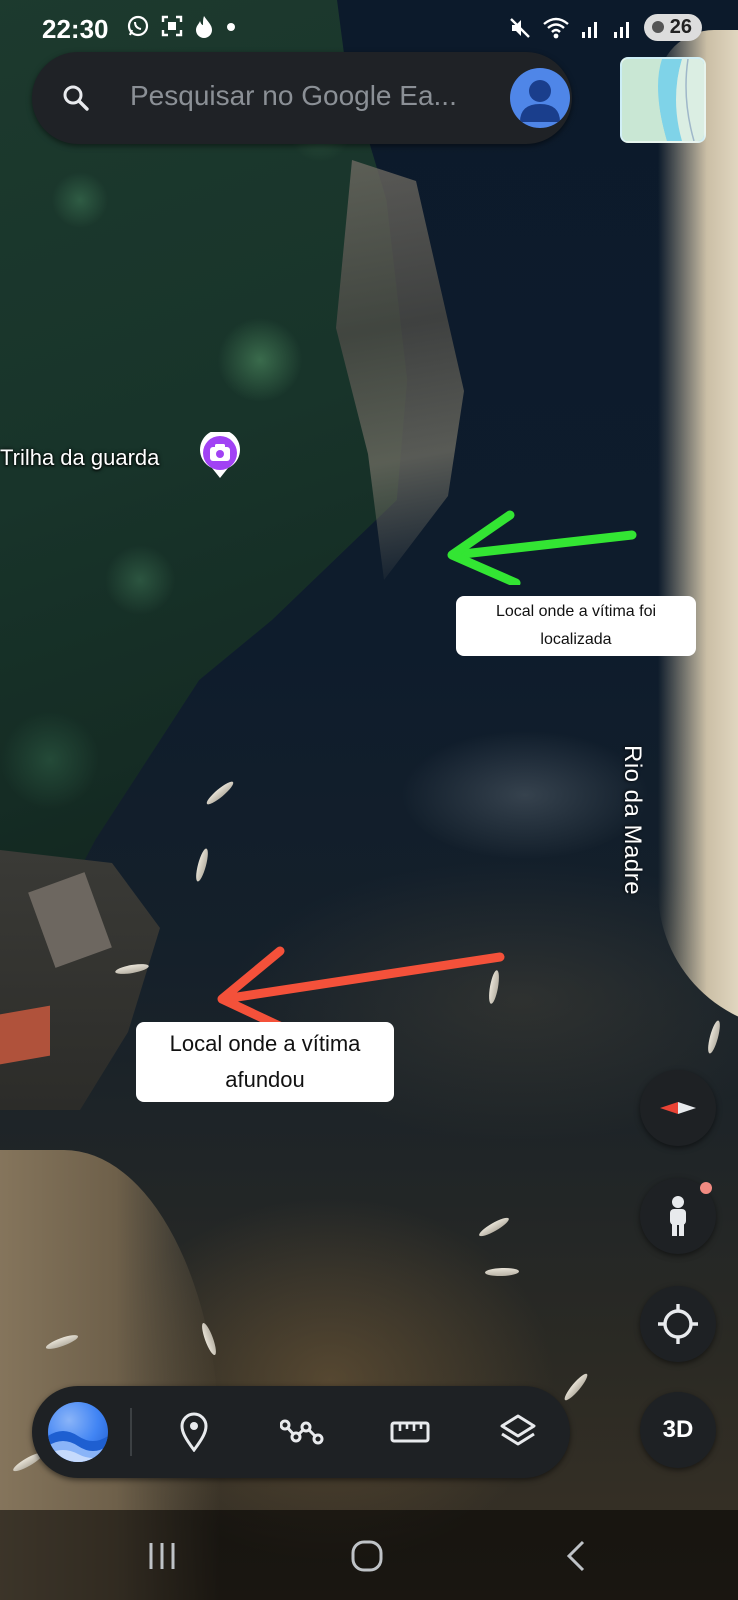  What do you see at coordinates (172, 26) in the screenshot?
I see `screenshot-icon` at bounding box center [172, 26].